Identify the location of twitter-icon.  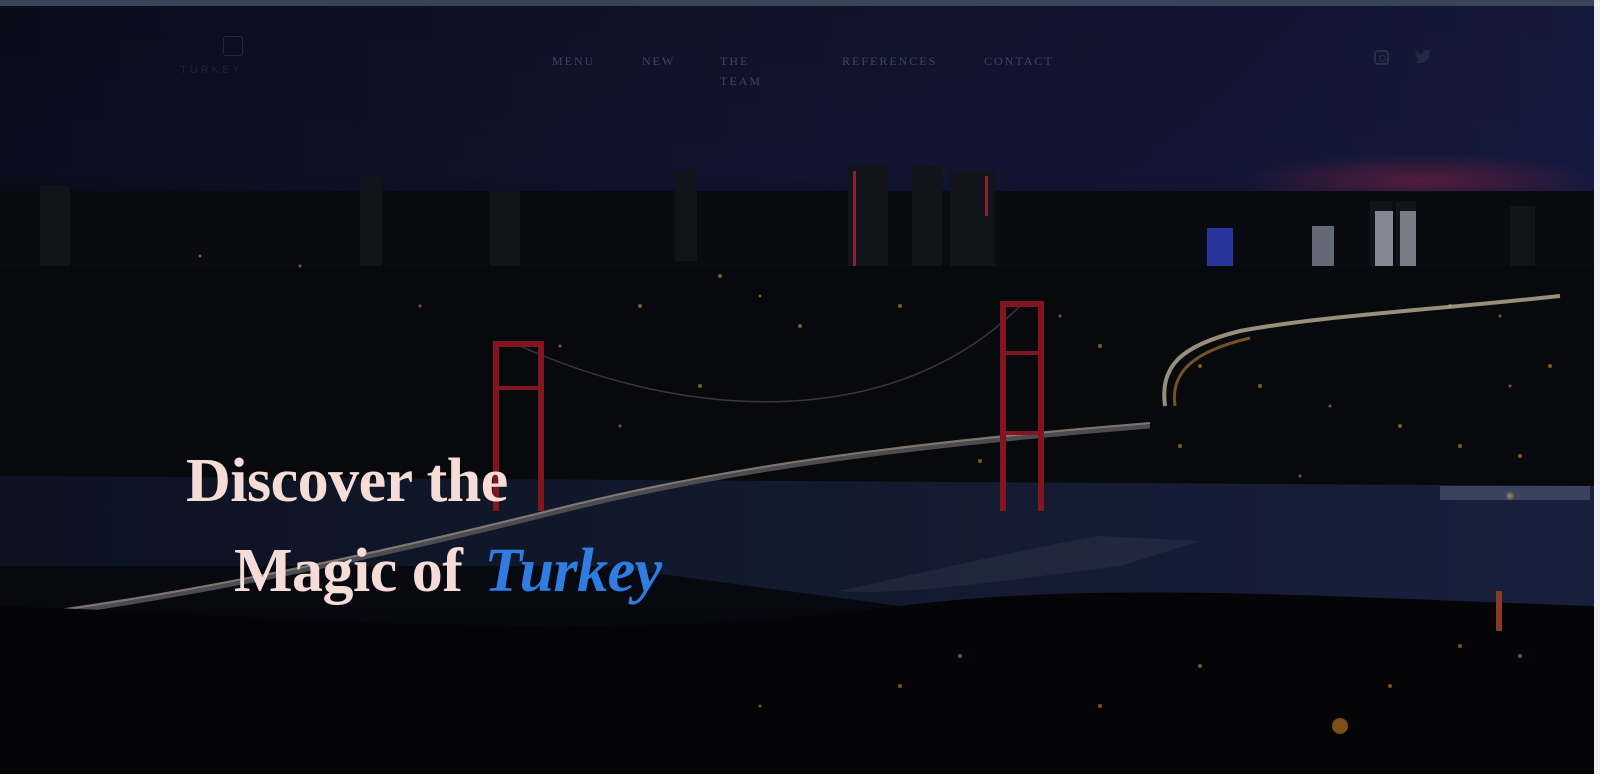
(1423, 57).